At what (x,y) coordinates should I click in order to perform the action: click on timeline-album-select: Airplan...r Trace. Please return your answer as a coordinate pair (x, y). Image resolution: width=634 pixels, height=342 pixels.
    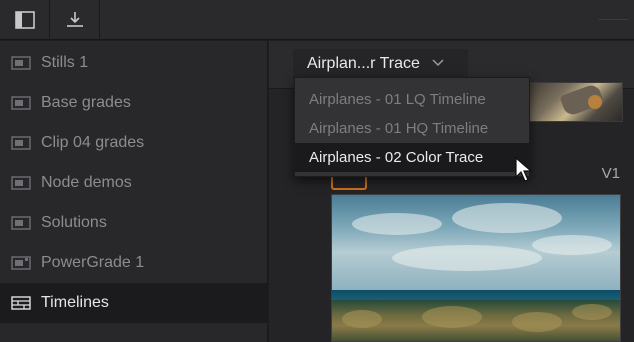
    Looking at the image, I should click on (380, 64).